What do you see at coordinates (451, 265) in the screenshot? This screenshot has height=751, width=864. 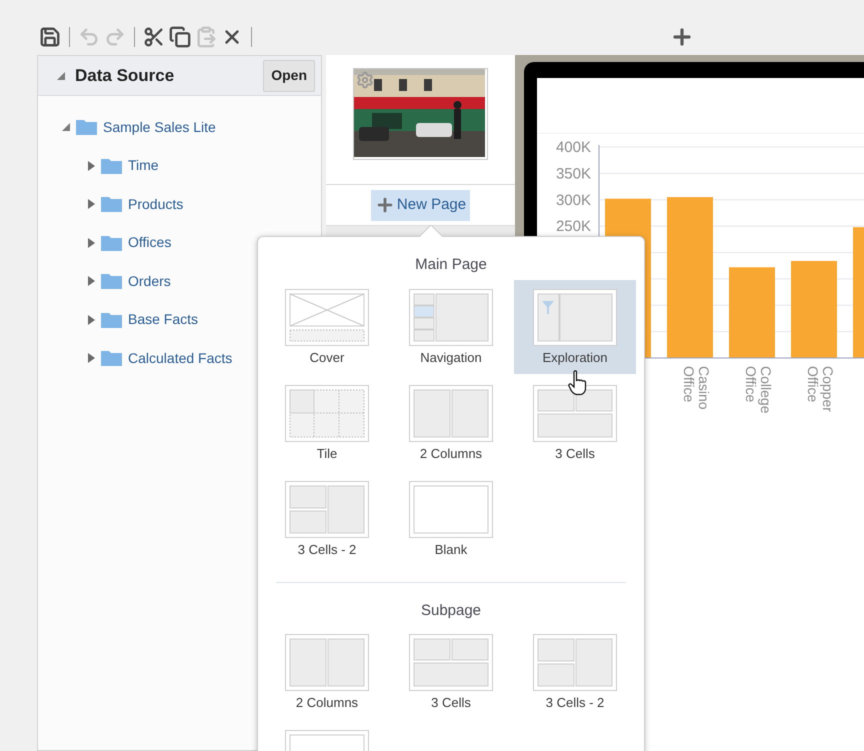 I see `section-title: Main Page` at bounding box center [451, 265].